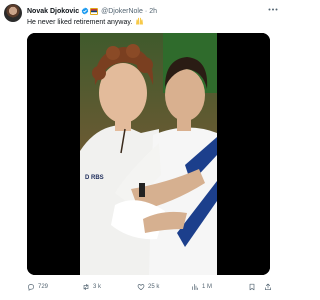 The image size is (320, 300). I want to click on views-icon, so click(195, 287).